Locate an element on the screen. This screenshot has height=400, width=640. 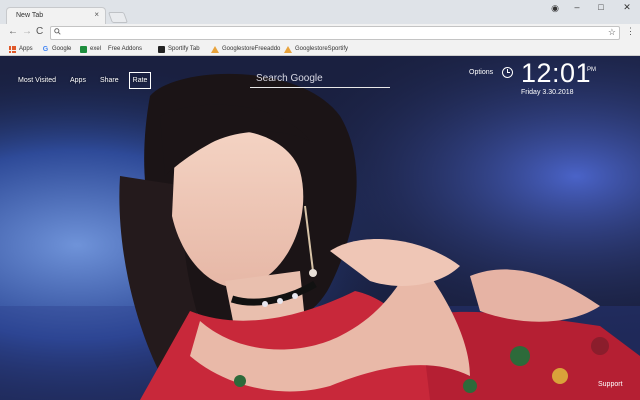
bookmark-label: Apps is located at coordinates (26, 49).